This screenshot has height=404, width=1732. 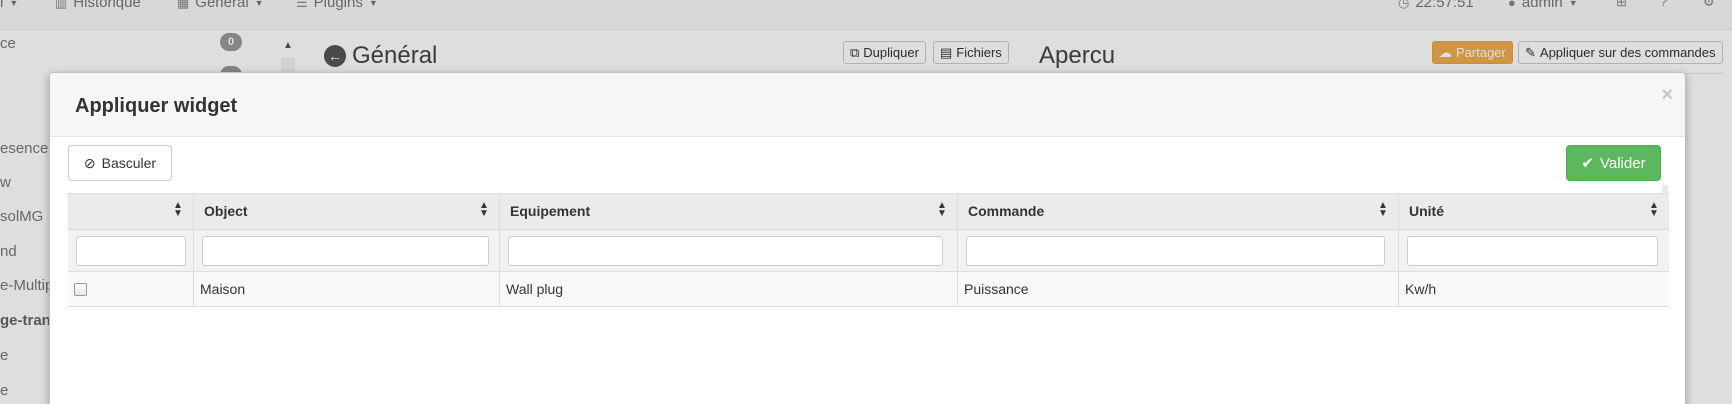 I want to click on filter-input-select, so click(x=131, y=251).